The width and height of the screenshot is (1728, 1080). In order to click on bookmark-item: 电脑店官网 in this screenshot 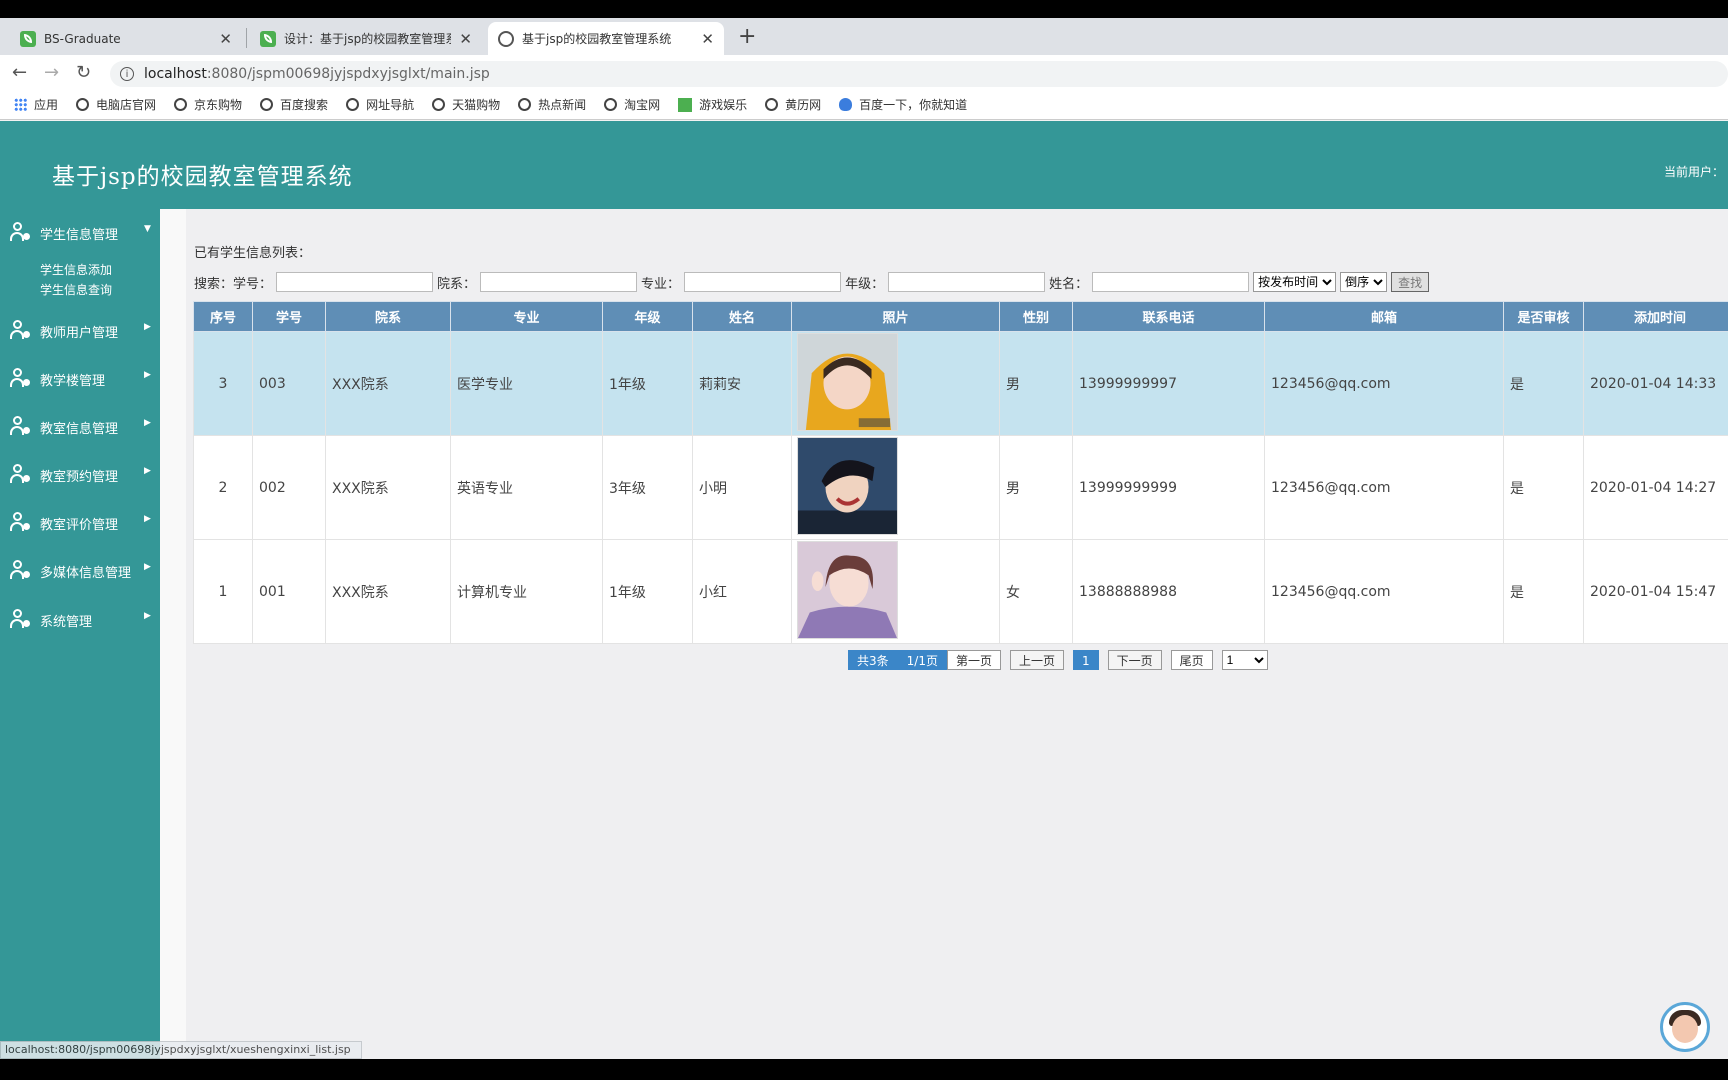, I will do `click(116, 104)`.